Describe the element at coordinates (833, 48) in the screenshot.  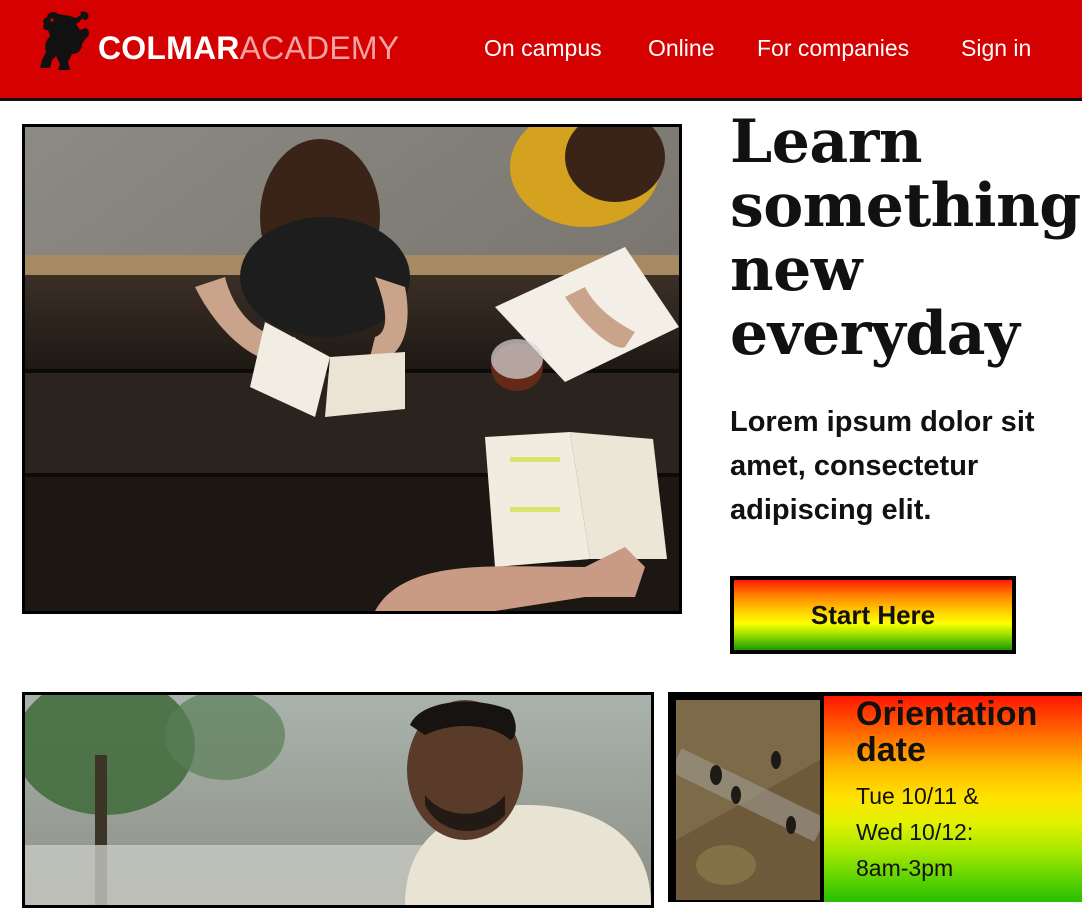
I see `nav-for-companies: For companies` at that location.